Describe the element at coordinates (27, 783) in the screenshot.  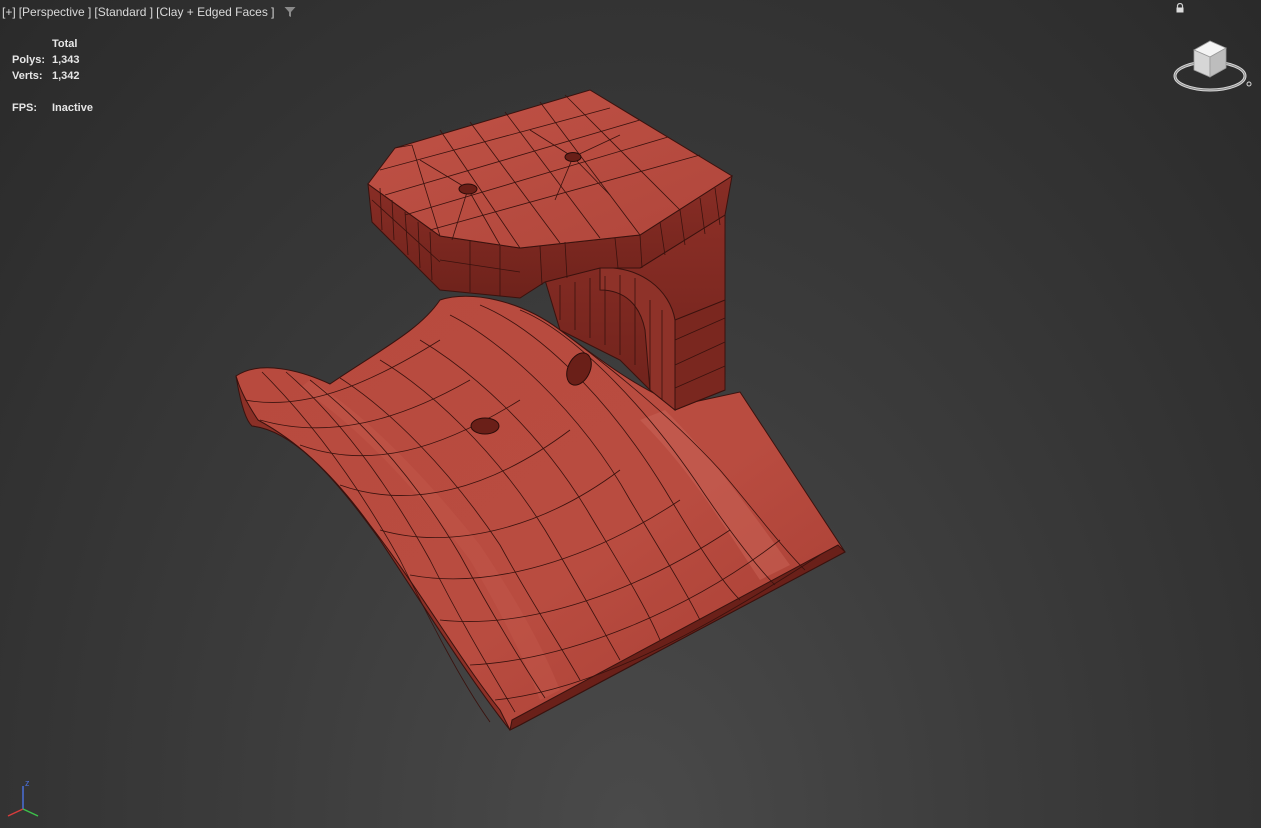
I see `z-axis-label: z` at that location.